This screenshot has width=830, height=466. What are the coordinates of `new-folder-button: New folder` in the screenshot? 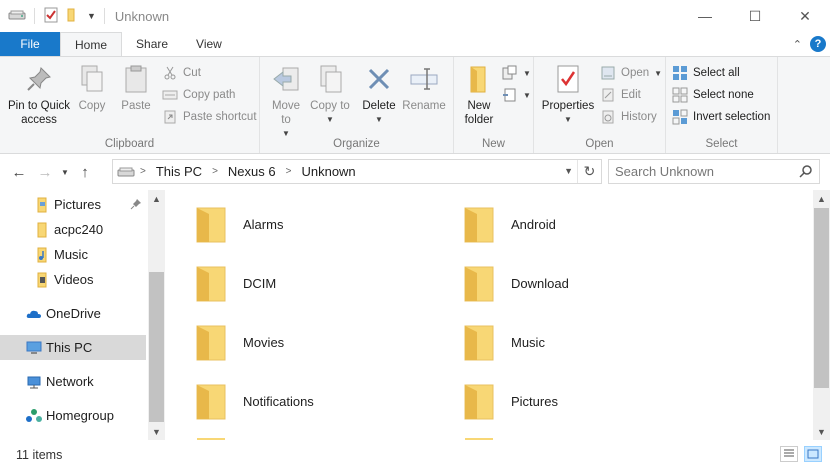 It's located at (479, 95).